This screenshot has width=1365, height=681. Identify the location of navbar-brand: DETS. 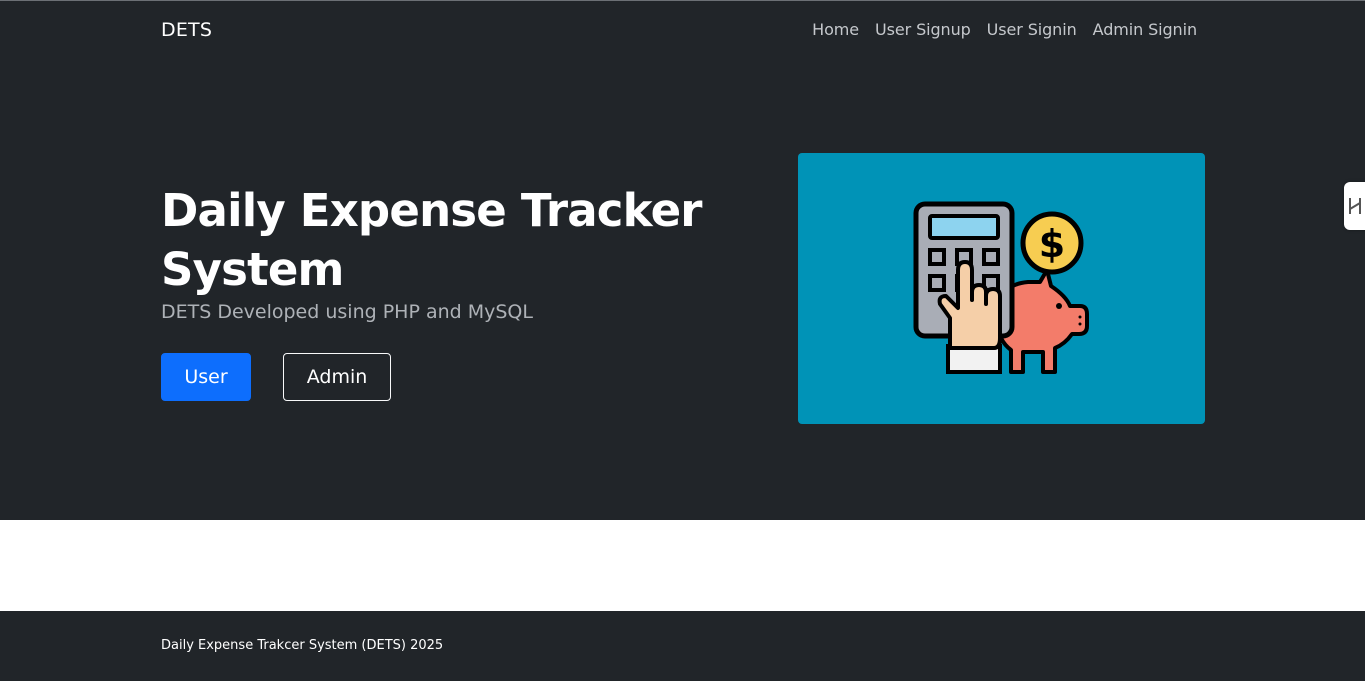
(186, 30).